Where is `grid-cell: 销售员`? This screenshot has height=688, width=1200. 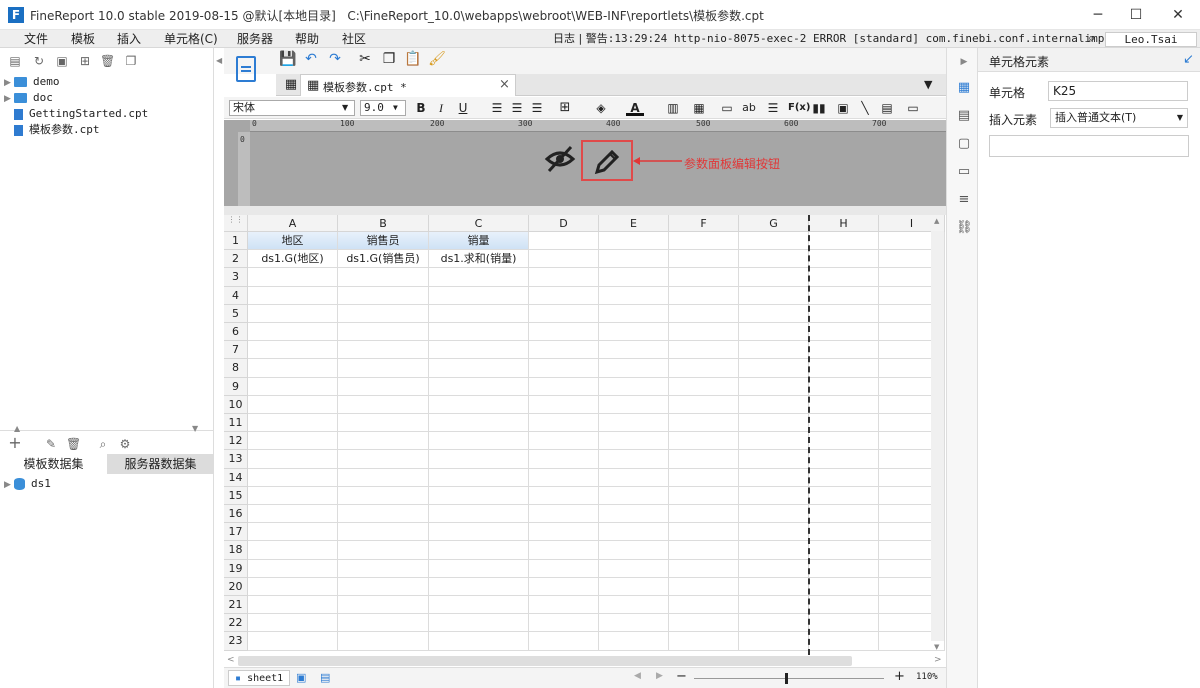 grid-cell: 销售员 is located at coordinates (383, 241).